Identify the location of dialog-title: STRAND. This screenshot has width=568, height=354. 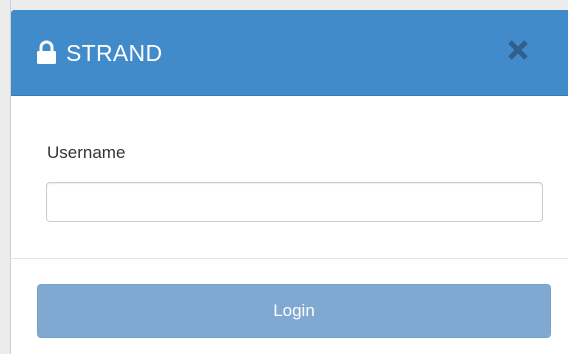
(114, 53).